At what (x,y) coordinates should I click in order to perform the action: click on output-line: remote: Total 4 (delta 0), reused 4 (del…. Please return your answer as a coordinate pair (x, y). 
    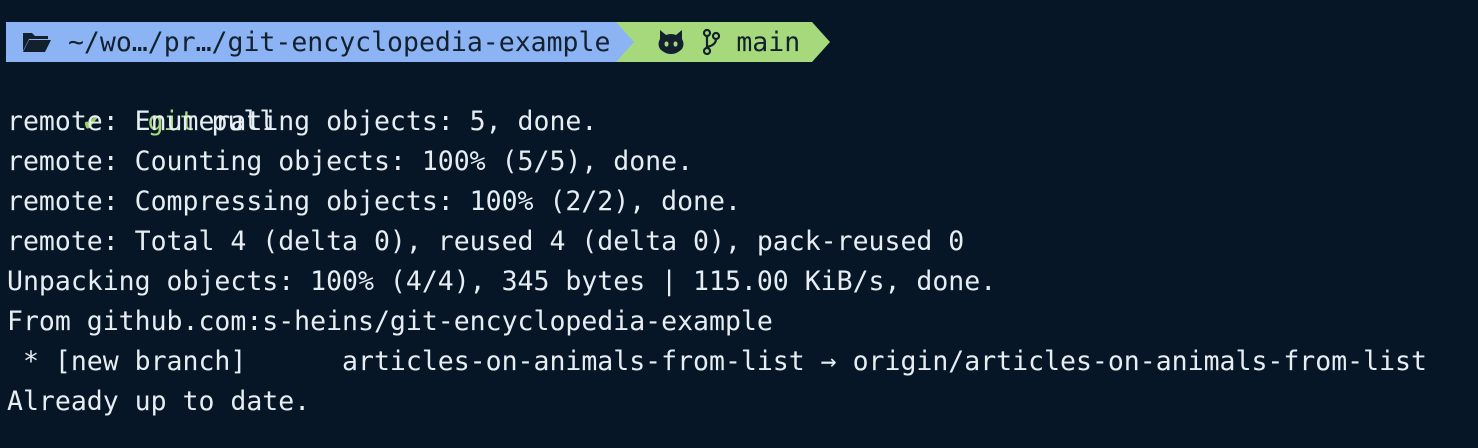
    Looking at the image, I should click on (486, 241).